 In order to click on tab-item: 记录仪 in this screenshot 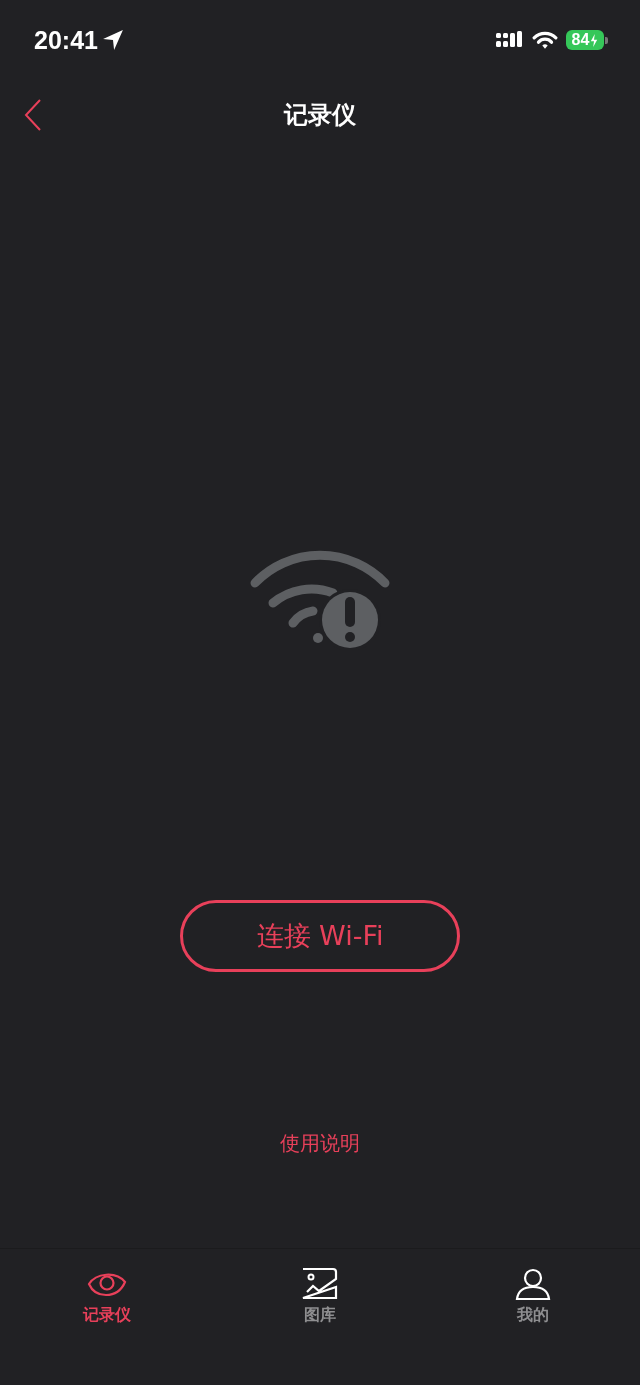, I will do `click(106, 1295)`.